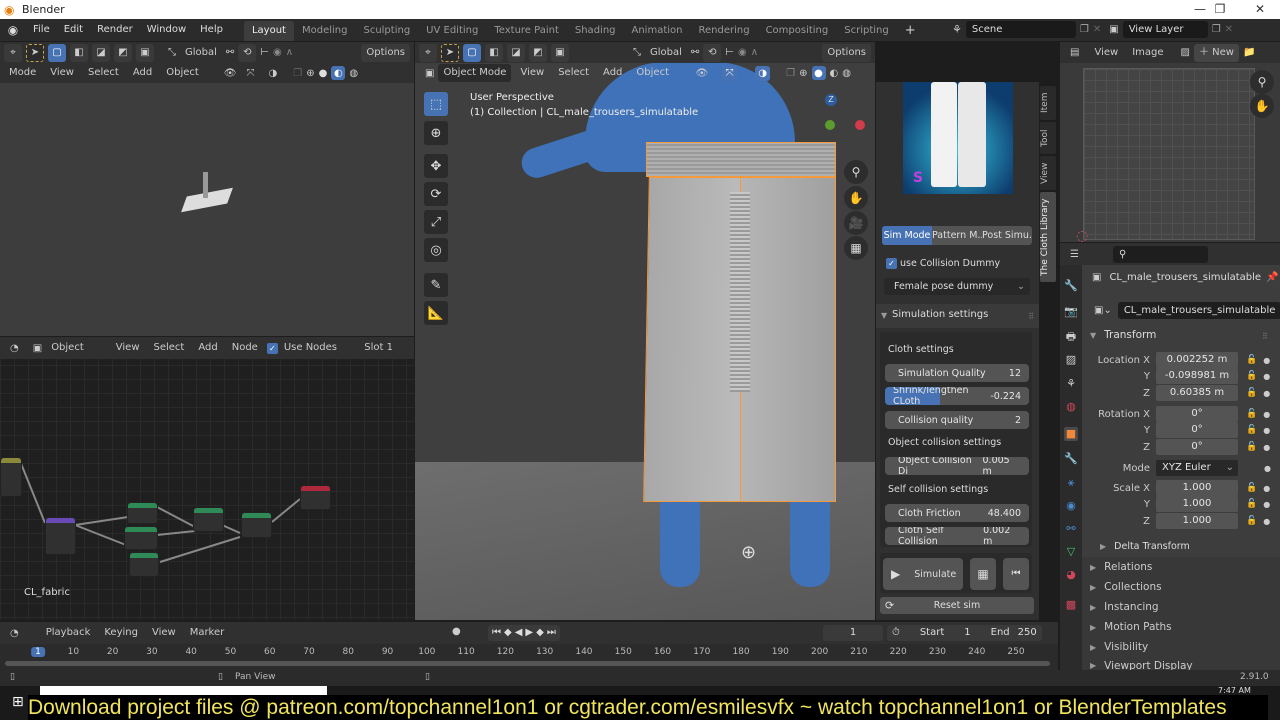 The height and width of the screenshot is (720, 1280). I want to click on tool-props-icon: 🔧, so click(1071, 286).